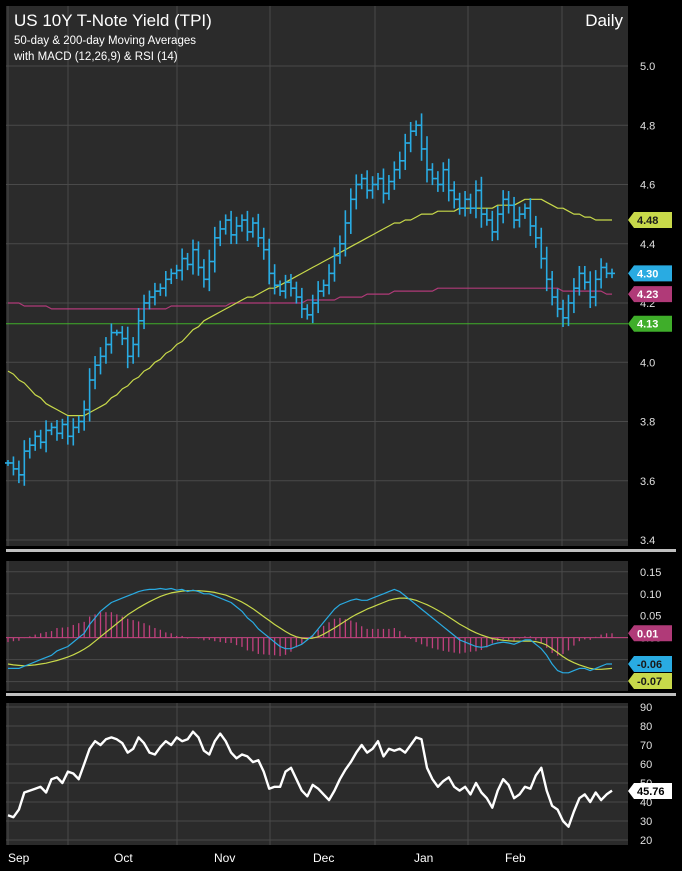 The image size is (682, 871). I want to click on y-tick-label: 3.4, so click(647, 541).